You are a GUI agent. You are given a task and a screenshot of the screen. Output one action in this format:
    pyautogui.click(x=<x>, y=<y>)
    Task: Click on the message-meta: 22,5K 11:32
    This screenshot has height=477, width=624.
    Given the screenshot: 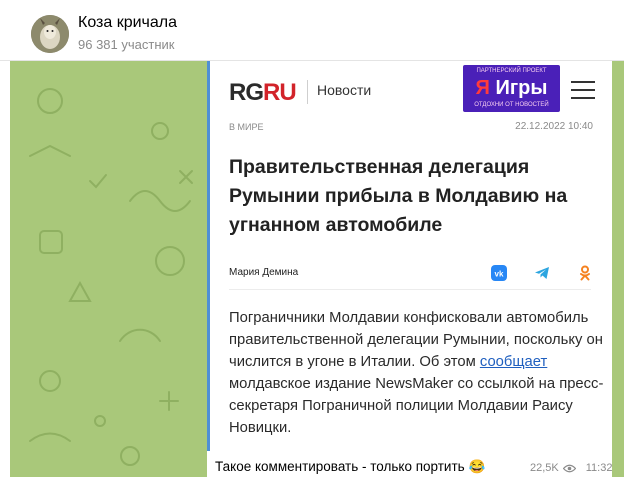 What is the action you would take?
    pyautogui.click(x=571, y=468)
    